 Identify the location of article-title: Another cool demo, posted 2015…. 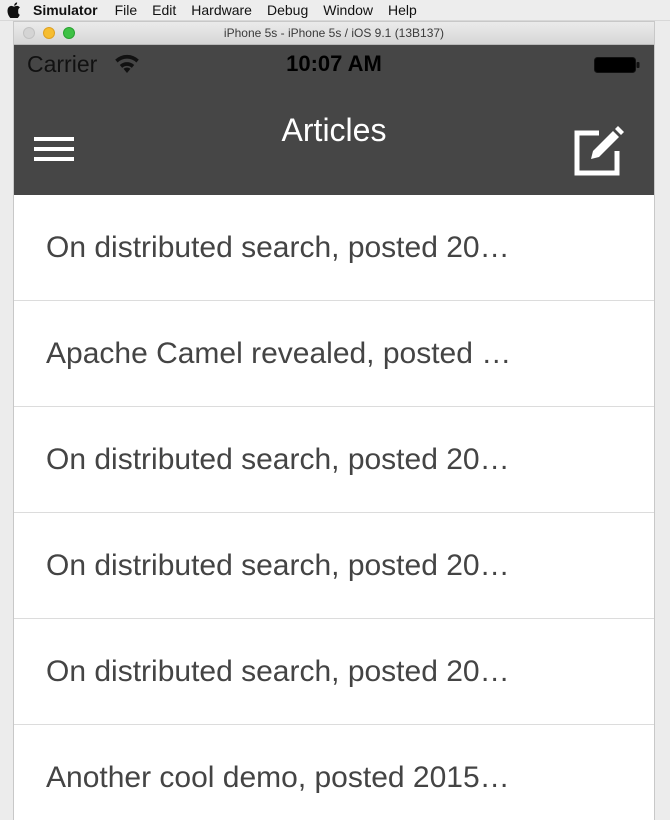
(278, 777).